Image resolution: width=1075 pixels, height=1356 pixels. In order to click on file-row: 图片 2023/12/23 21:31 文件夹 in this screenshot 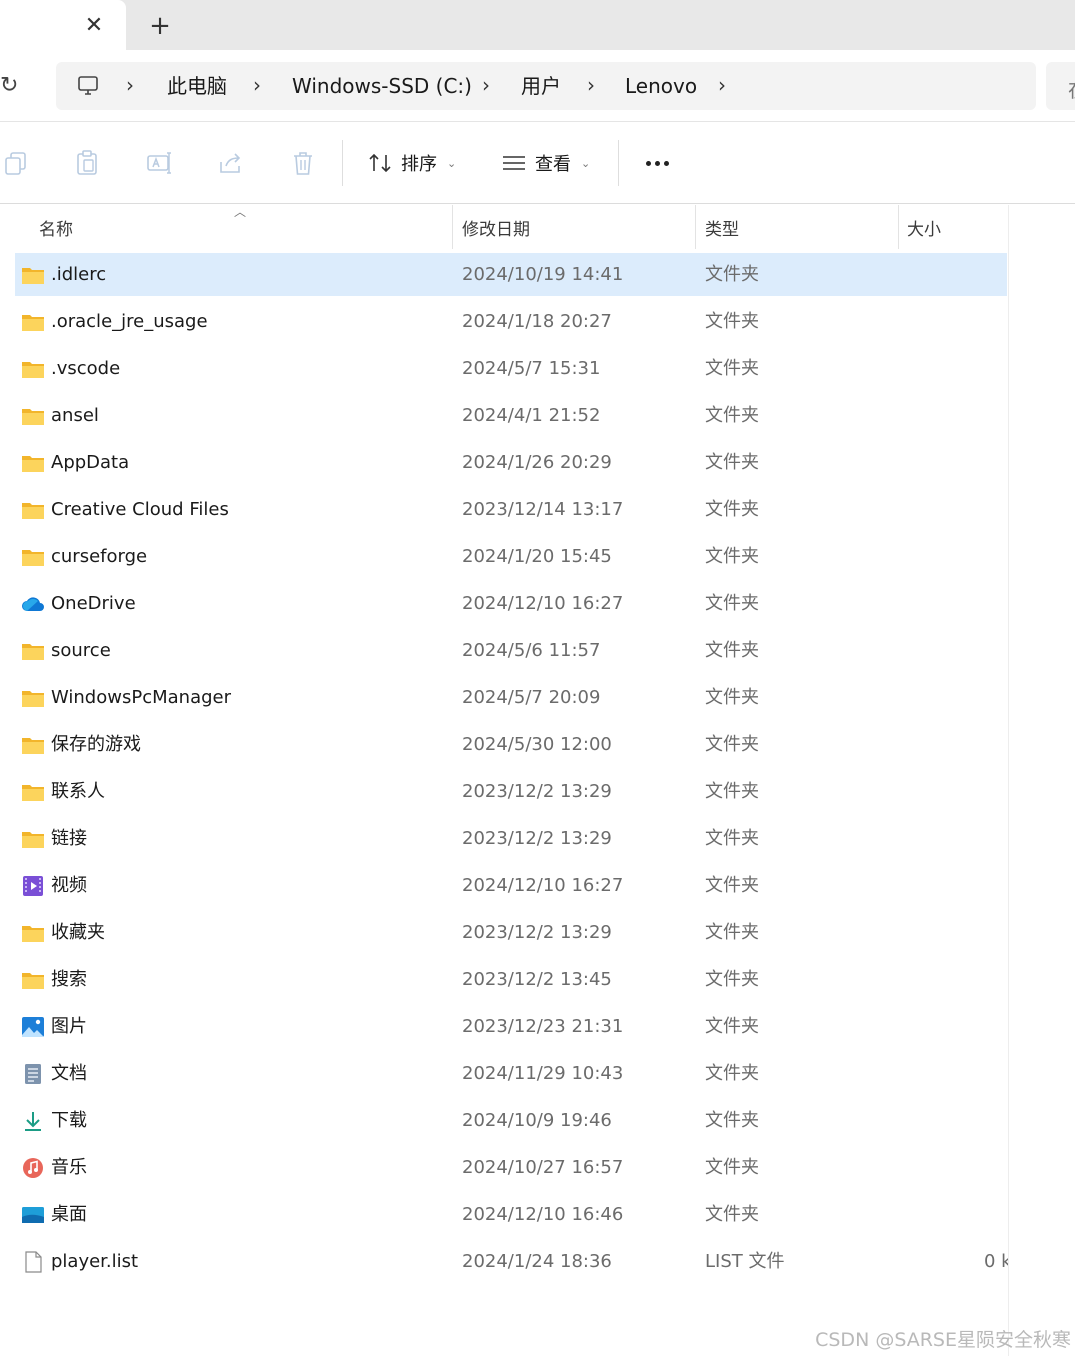, I will do `click(537, 1026)`.